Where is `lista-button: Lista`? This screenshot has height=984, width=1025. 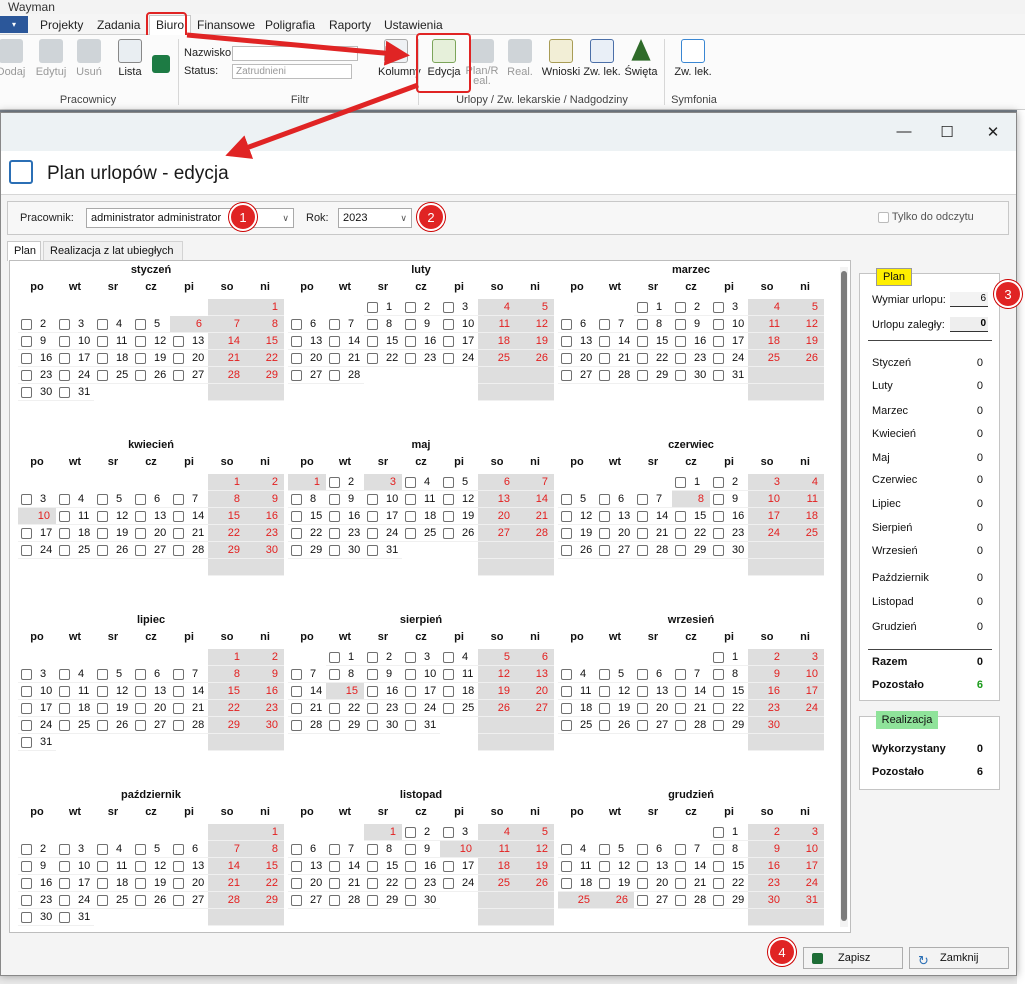
lista-button: Lista is located at coordinates (130, 58).